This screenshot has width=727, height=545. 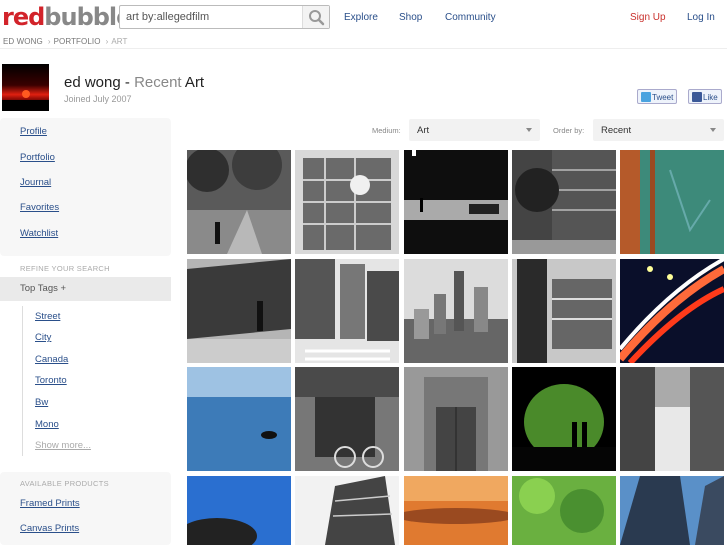 What do you see at coordinates (51, 359) in the screenshot?
I see `tag-canada: Canada` at bounding box center [51, 359].